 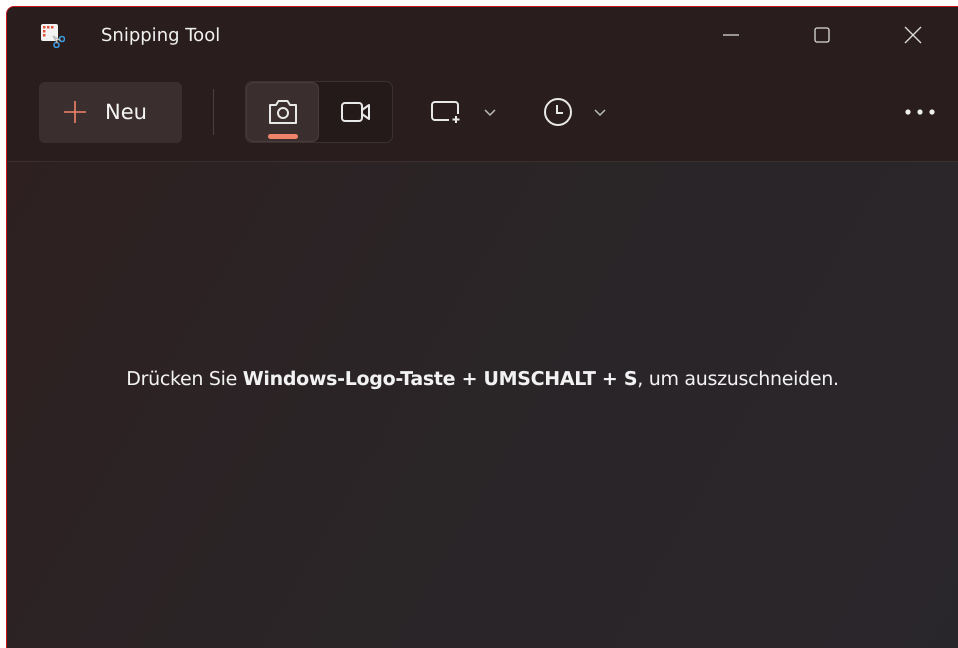 I want to click on maximize-icon, so click(x=821, y=35).